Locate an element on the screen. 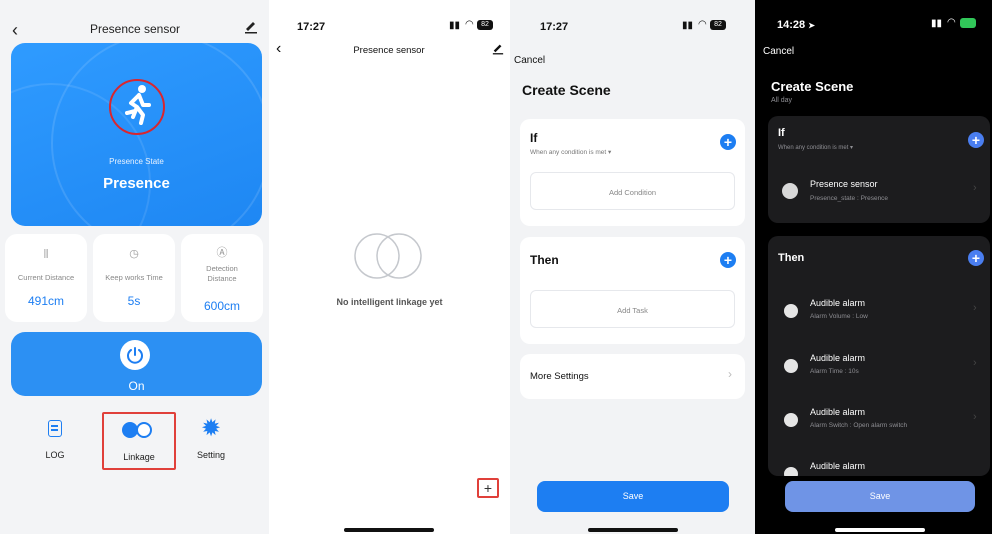 This screenshot has height=534, width=992. stat-label: Current Distance is located at coordinates (46, 277).